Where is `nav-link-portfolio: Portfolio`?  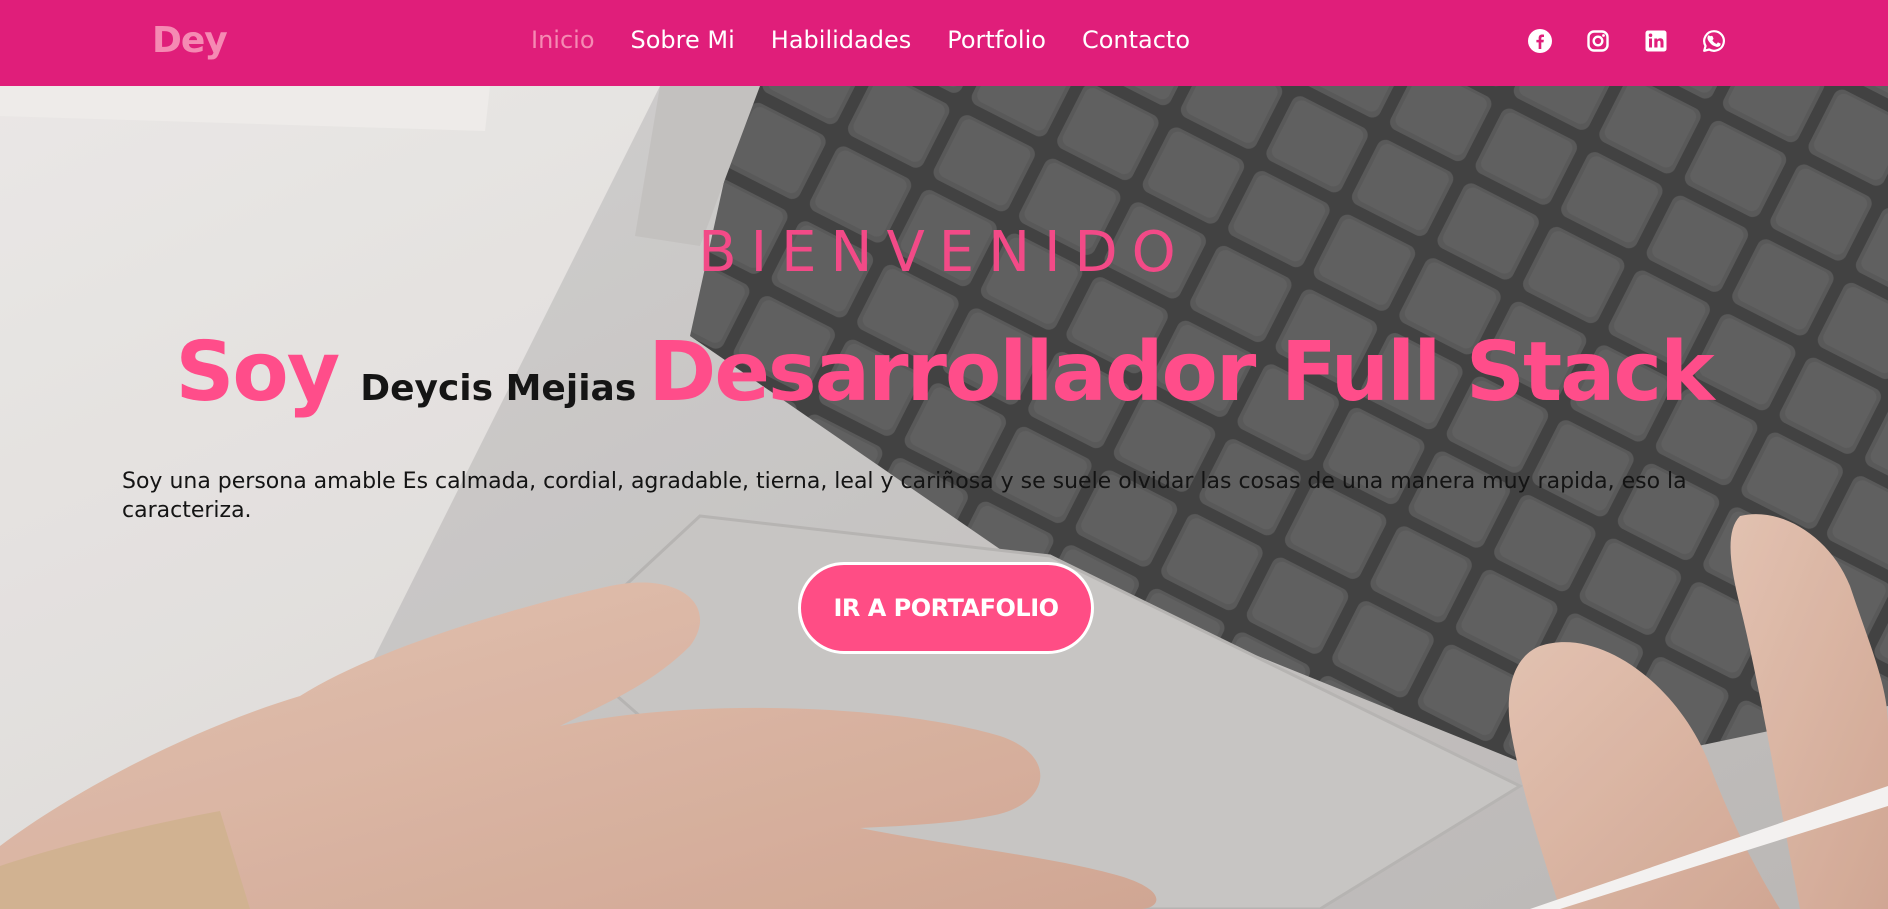 nav-link-portfolio: Portfolio is located at coordinates (996, 40).